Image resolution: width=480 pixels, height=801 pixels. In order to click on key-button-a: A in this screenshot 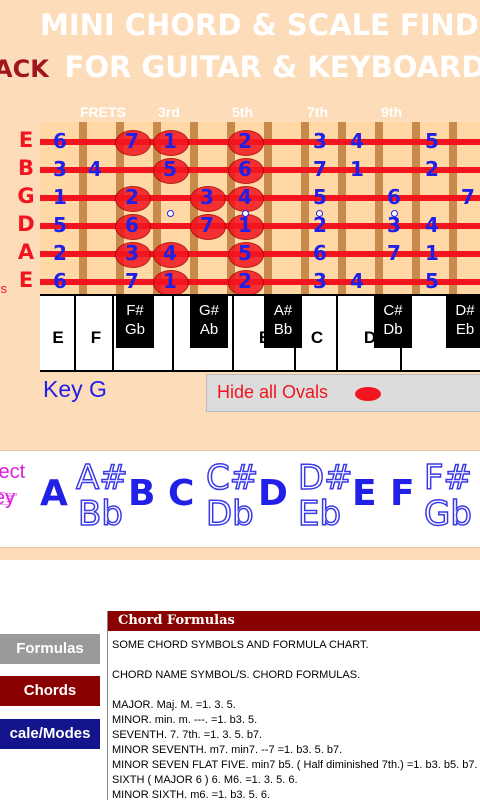, I will do `click(54, 493)`.